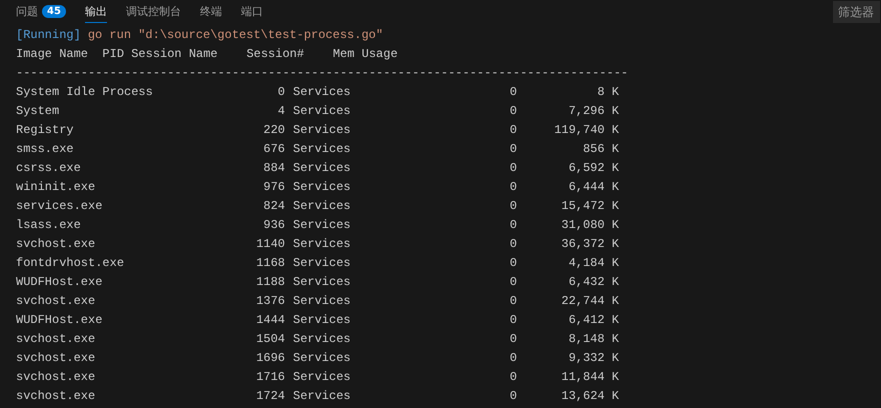 This screenshot has width=881, height=408. I want to click on table-cell-text: 11,844 K, so click(589, 377).